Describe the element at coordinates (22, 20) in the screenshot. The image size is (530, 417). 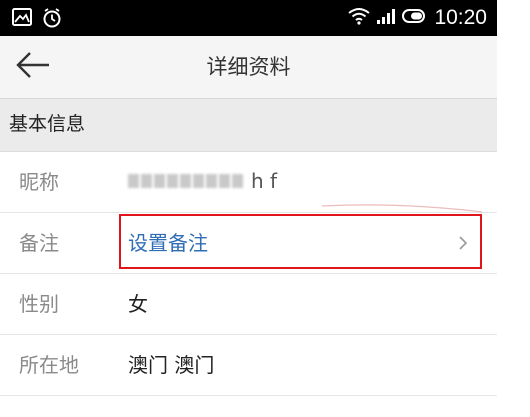
I see `image-icon` at that location.